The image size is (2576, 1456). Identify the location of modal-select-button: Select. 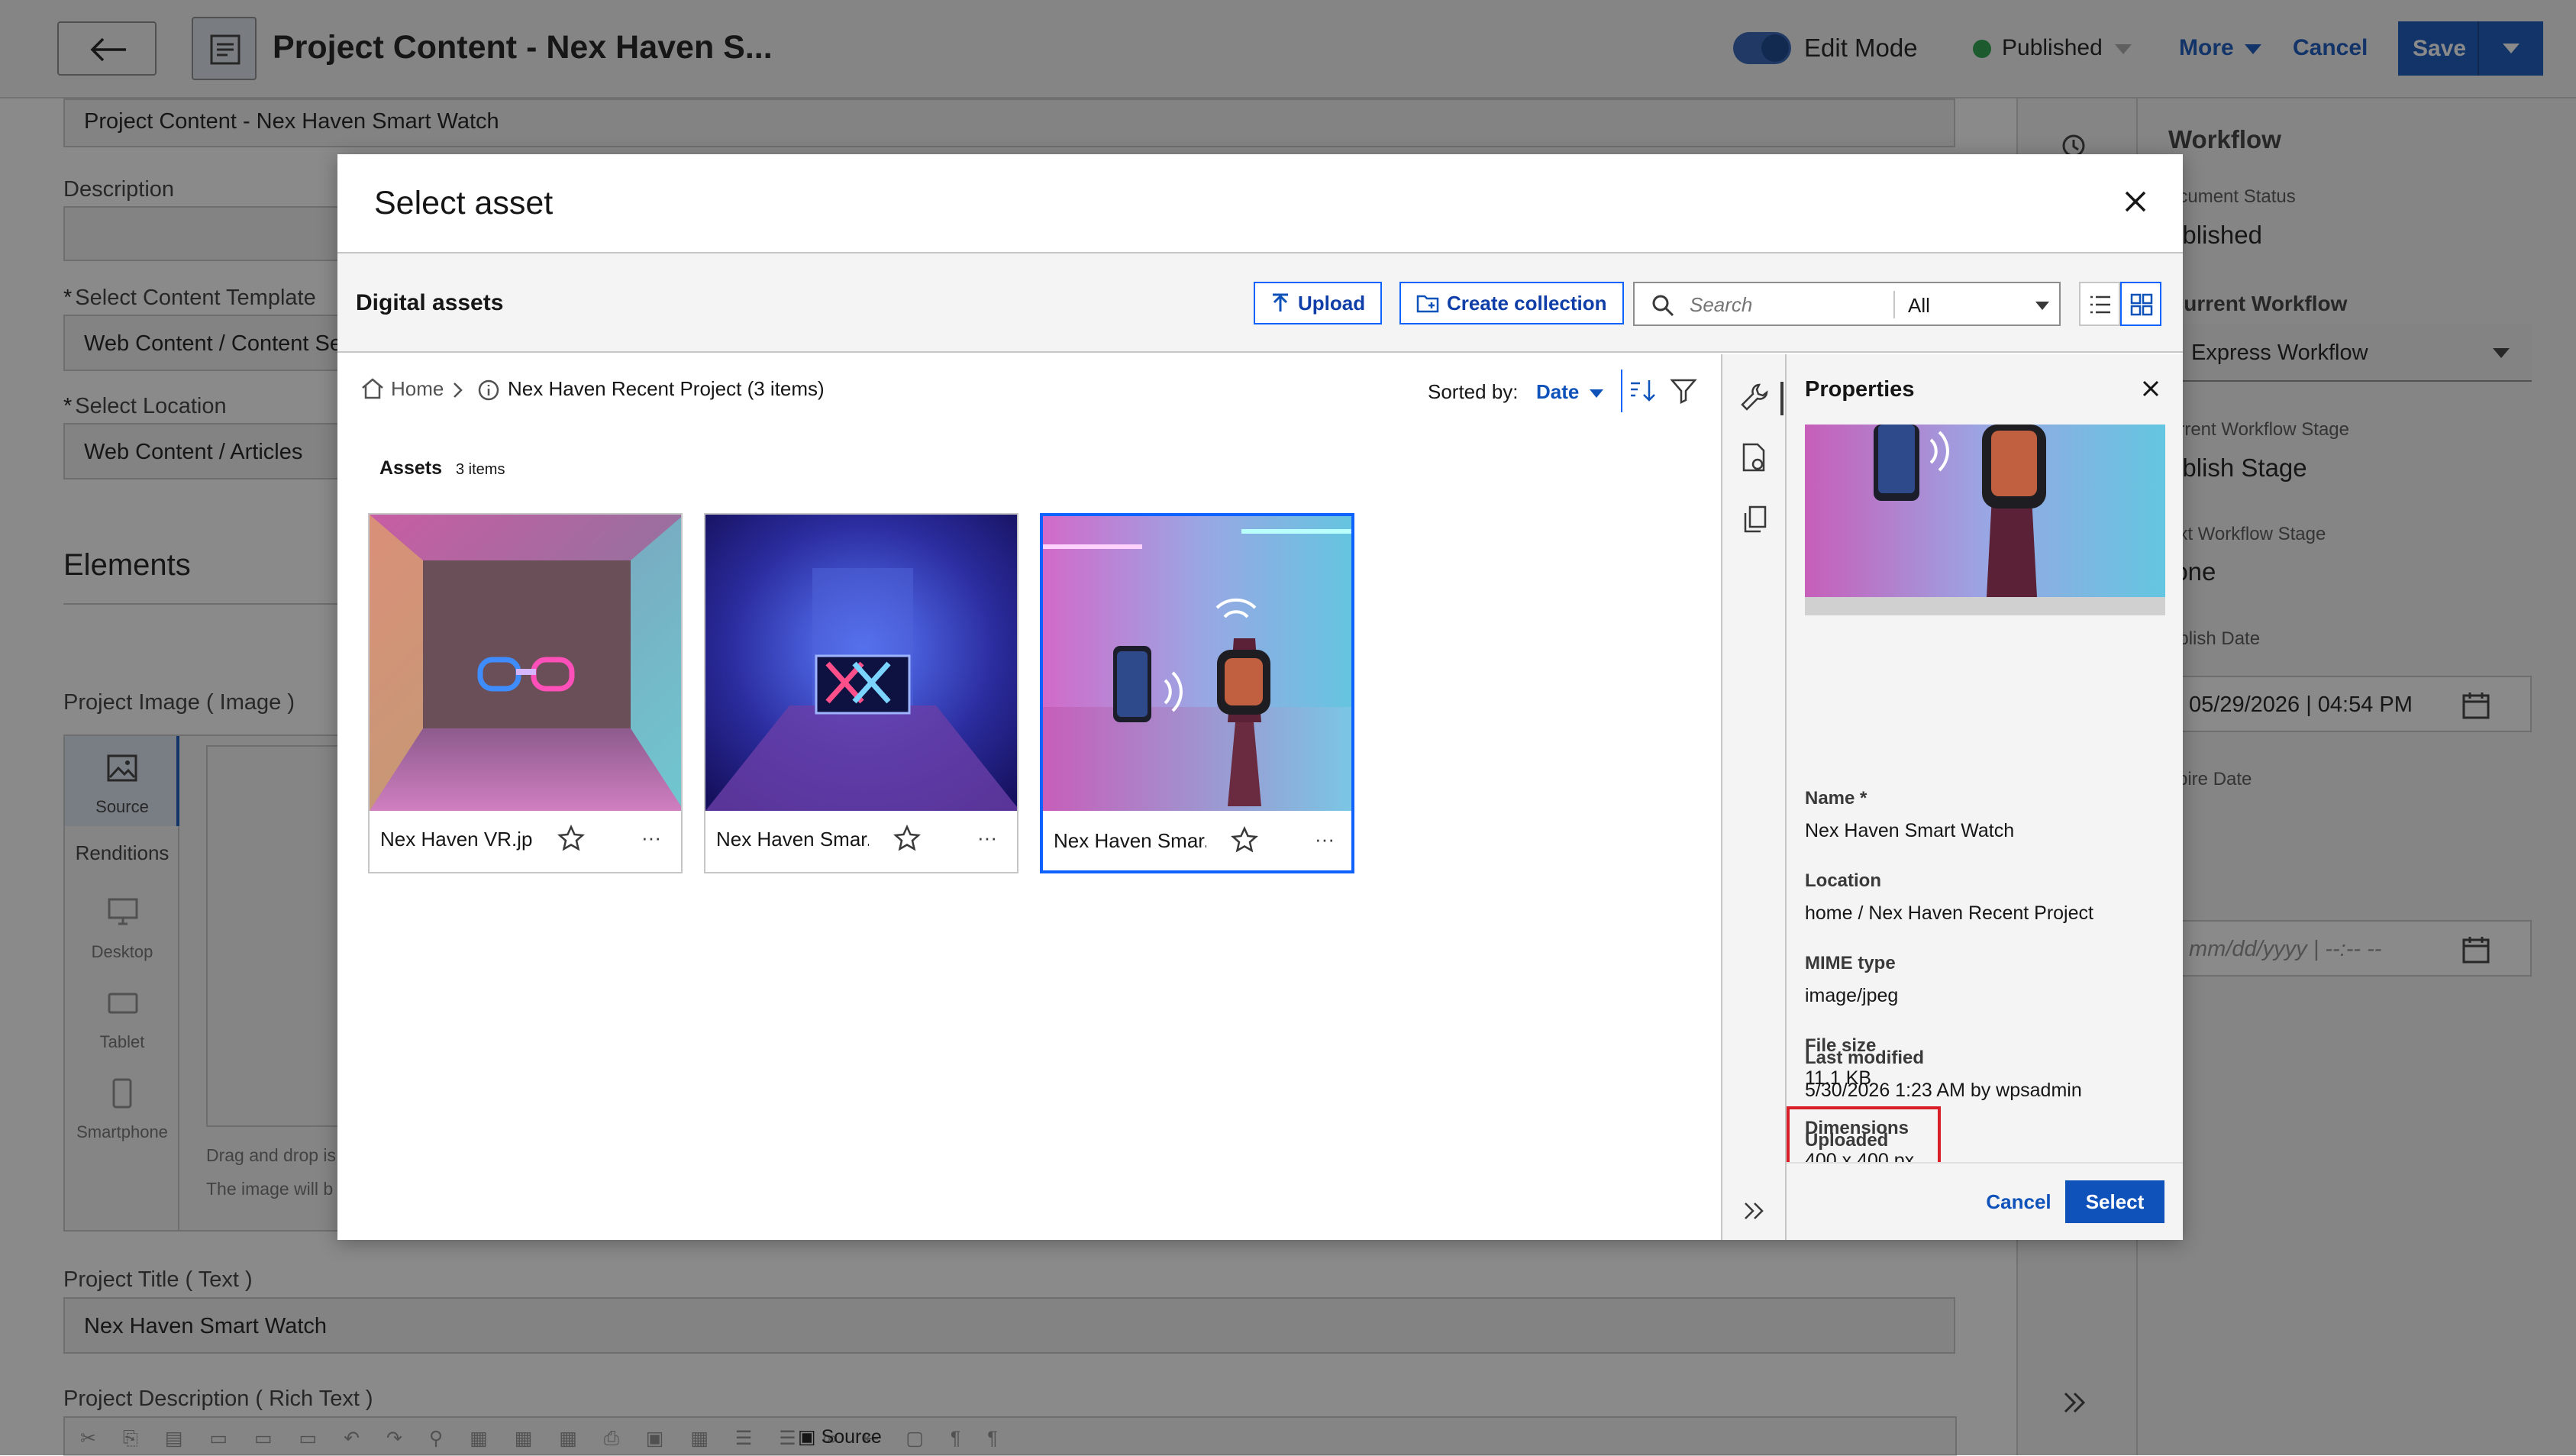
(2114, 1201).